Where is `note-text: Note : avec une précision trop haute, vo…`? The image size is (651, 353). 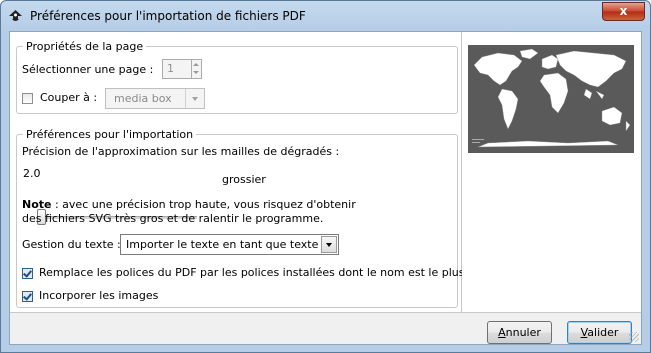 note-text: Note : avec une précision trop haute, vo… is located at coordinates (189, 204).